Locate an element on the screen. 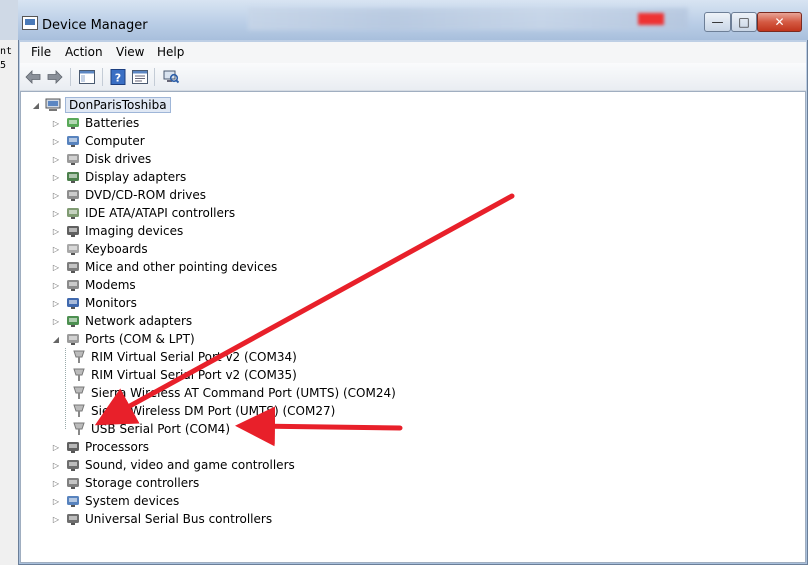  fragment-text-1: nt is located at coordinates (6, 51).